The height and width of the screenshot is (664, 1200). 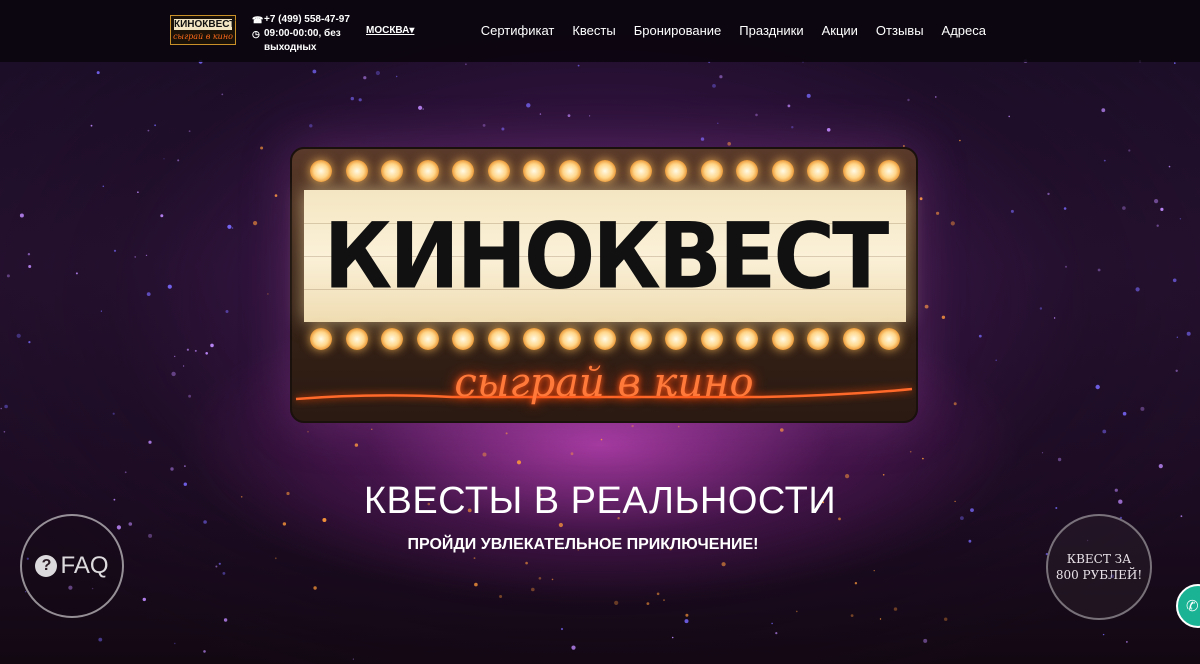 I want to click on call-button: ✆, so click(x=1188, y=606).